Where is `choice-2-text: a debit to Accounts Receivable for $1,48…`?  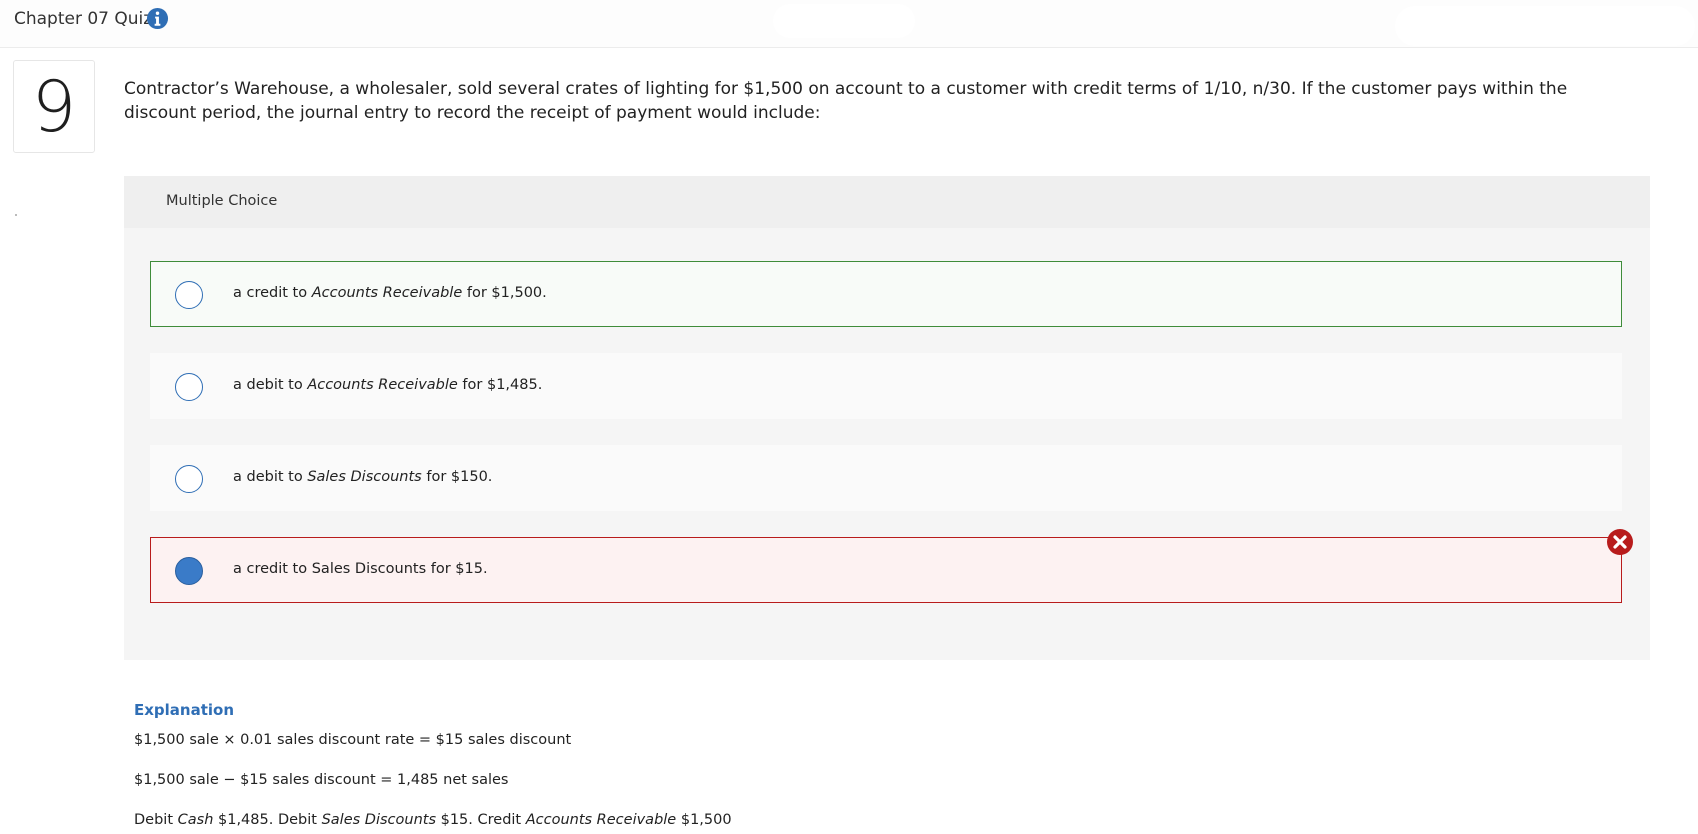 choice-2-text: a debit to Accounts Receivable for $1,48… is located at coordinates (388, 385).